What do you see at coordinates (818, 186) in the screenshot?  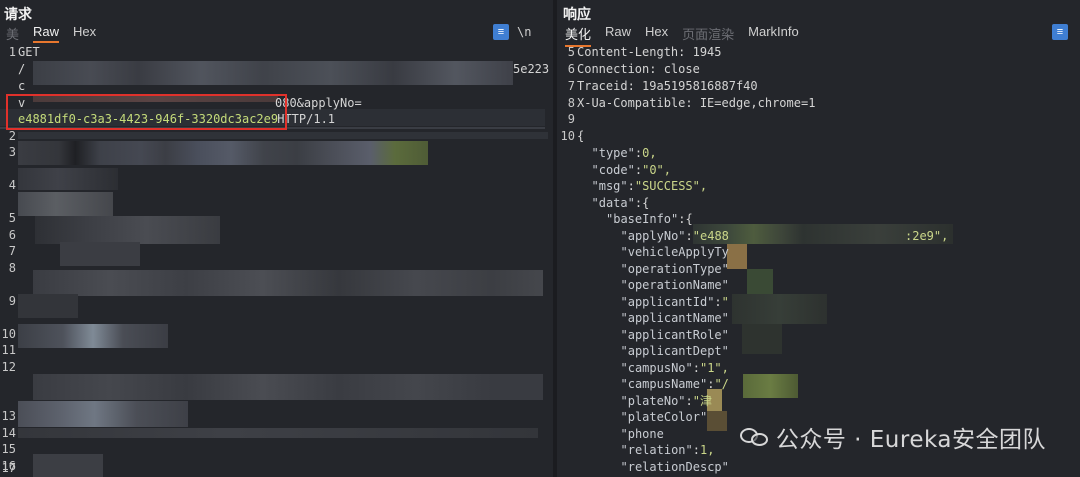 I see `json-line: "msg":"SUCCESS",` at bounding box center [818, 186].